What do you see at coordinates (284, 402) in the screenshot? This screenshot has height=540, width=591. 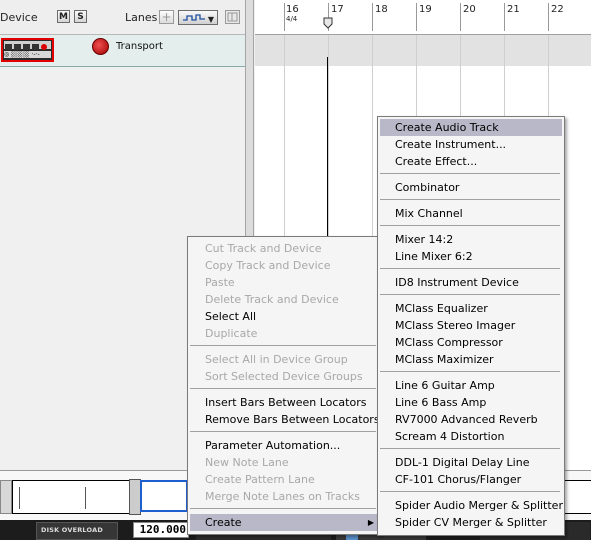 I see `menu-item-insert-bars: Insert Bars Between Locators` at bounding box center [284, 402].